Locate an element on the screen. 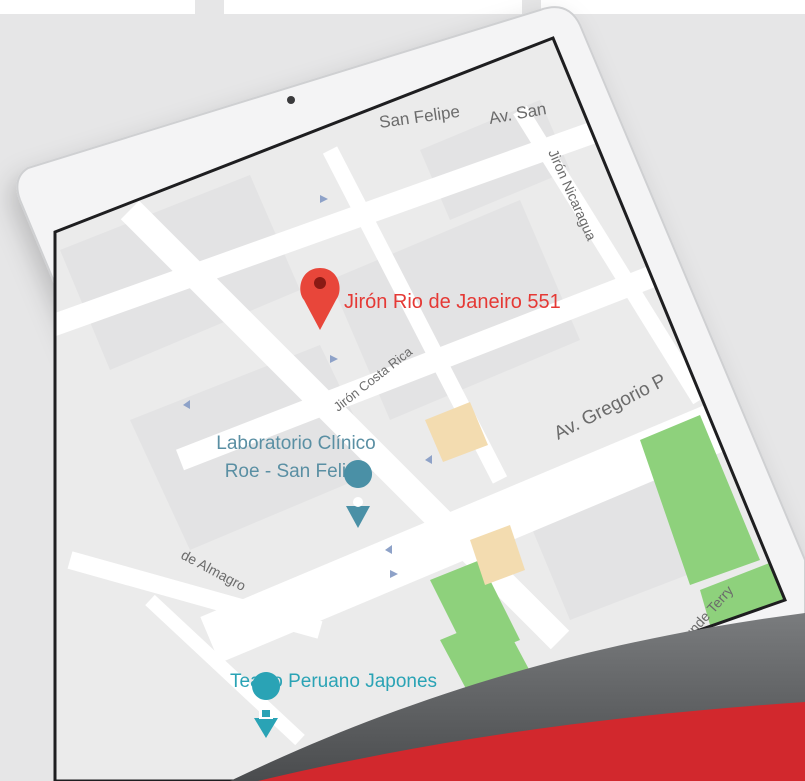 The width and height of the screenshot is (805, 781). camera-icon is located at coordinates (291, 100).